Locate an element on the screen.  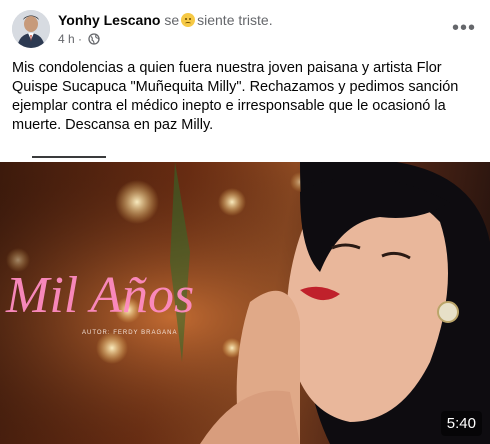
post-meta: 4 h · is located at coordinates (79, 39).